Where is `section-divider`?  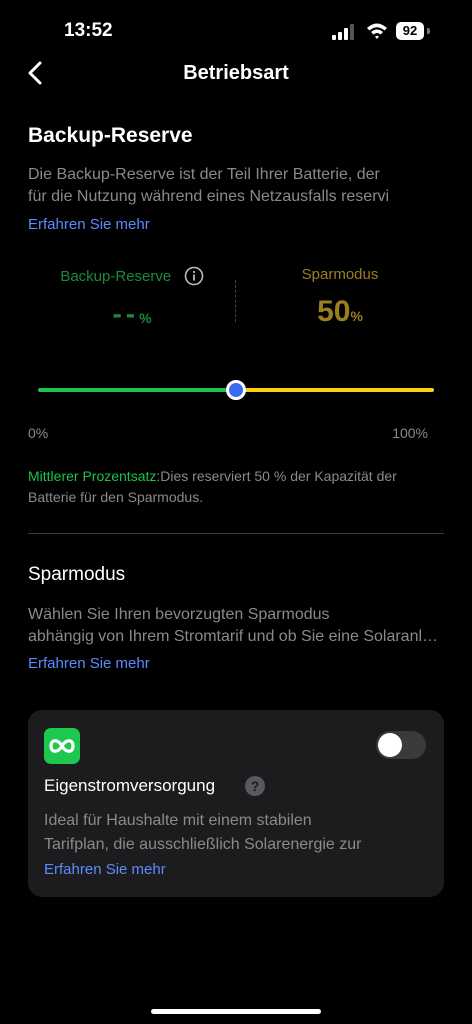 section-divider is located at coordinates (236, 533).